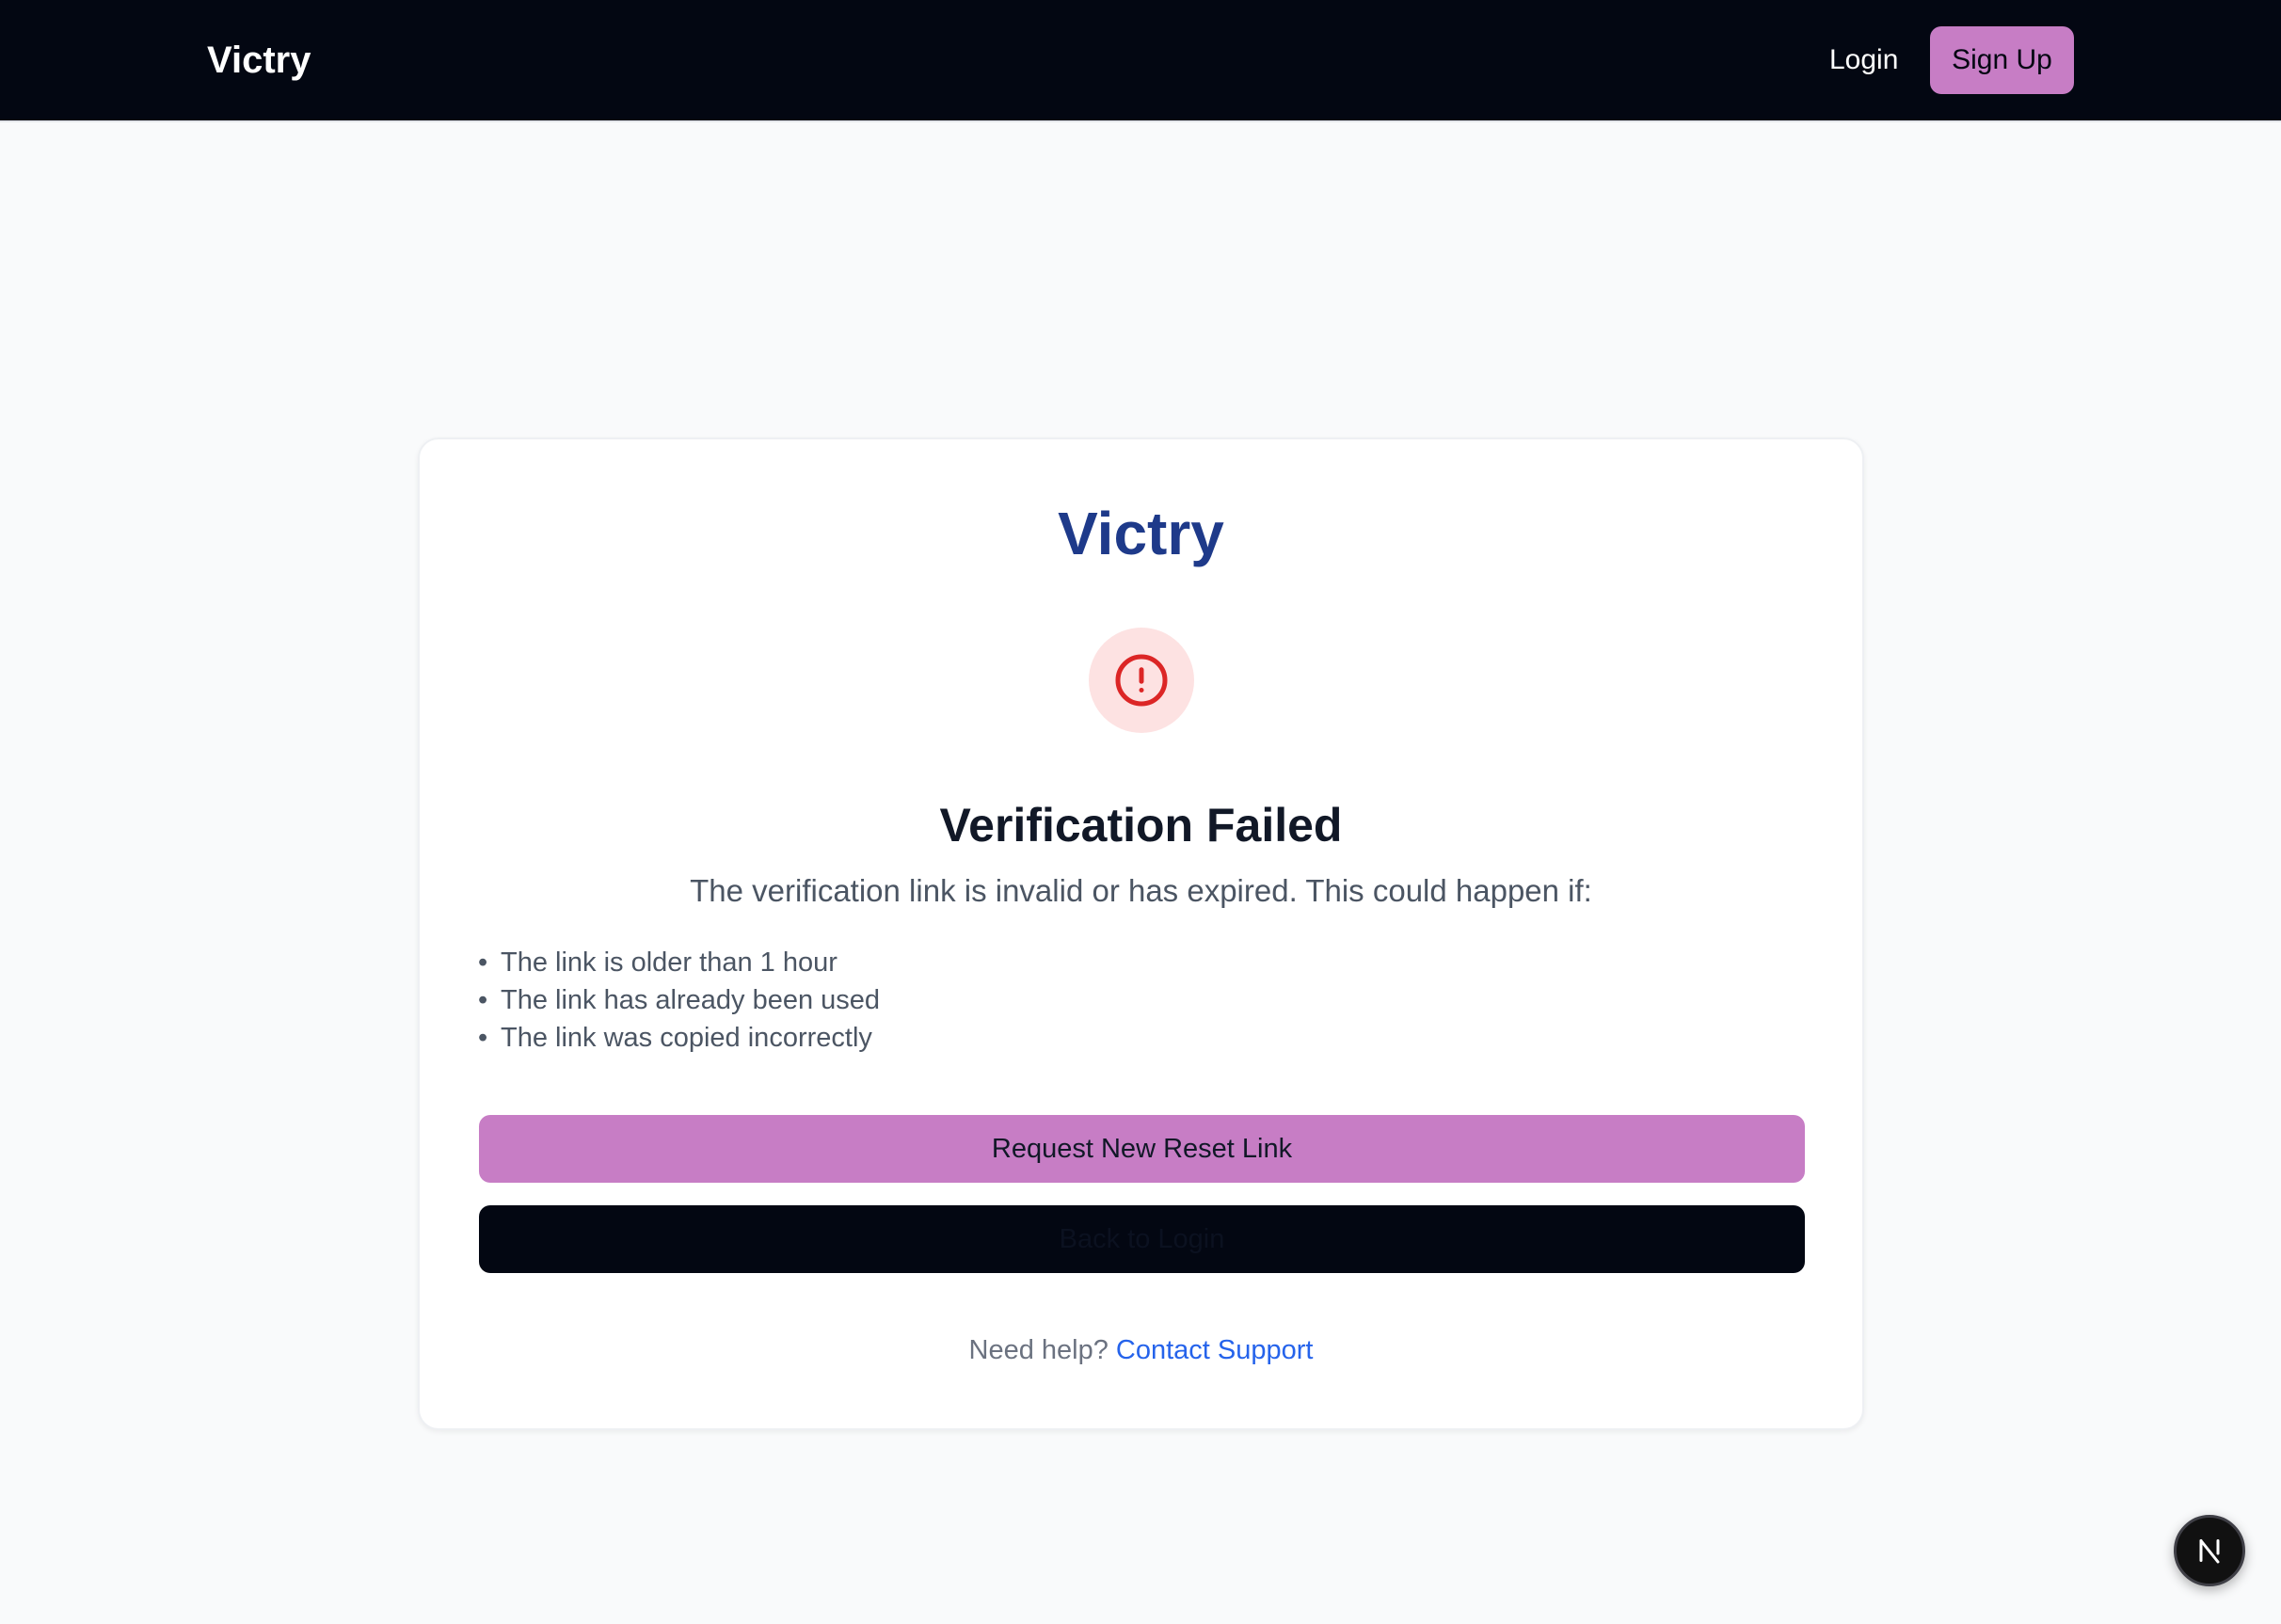  What do you see at coordinates (1038, 1350) in the screenshot?
I see `help-label: Need help?` at bounding box center [1038, 1350].